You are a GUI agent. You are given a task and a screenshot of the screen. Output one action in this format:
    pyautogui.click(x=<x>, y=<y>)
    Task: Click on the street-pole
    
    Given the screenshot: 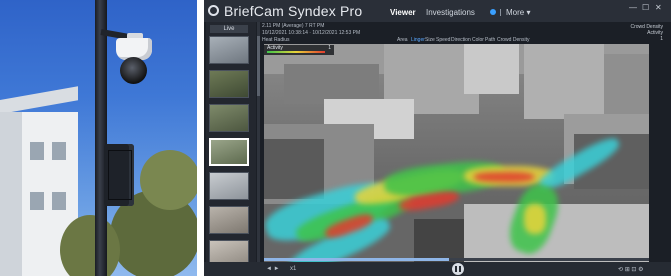 What is the action you would take?
    pyautogui.click(x=101, y=138)
    